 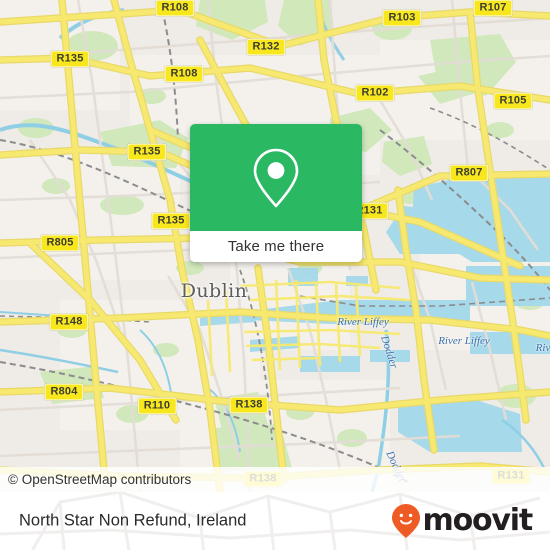 I want to click on moovit-smiling-pin-icon, so click(x=405, y=521).